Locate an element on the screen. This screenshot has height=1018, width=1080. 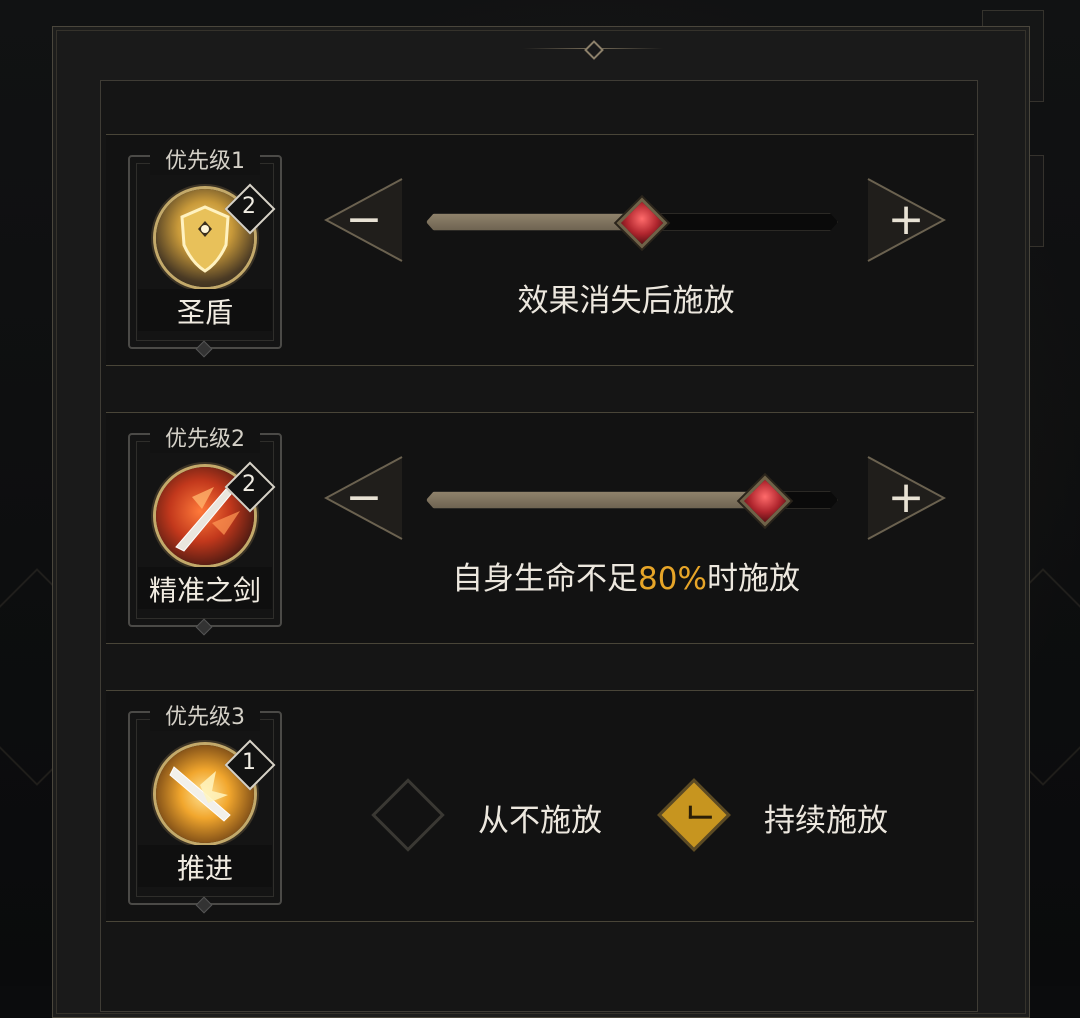
skill-card: 优先级2 2 精准之剑 is located at coordinates (205, 528).